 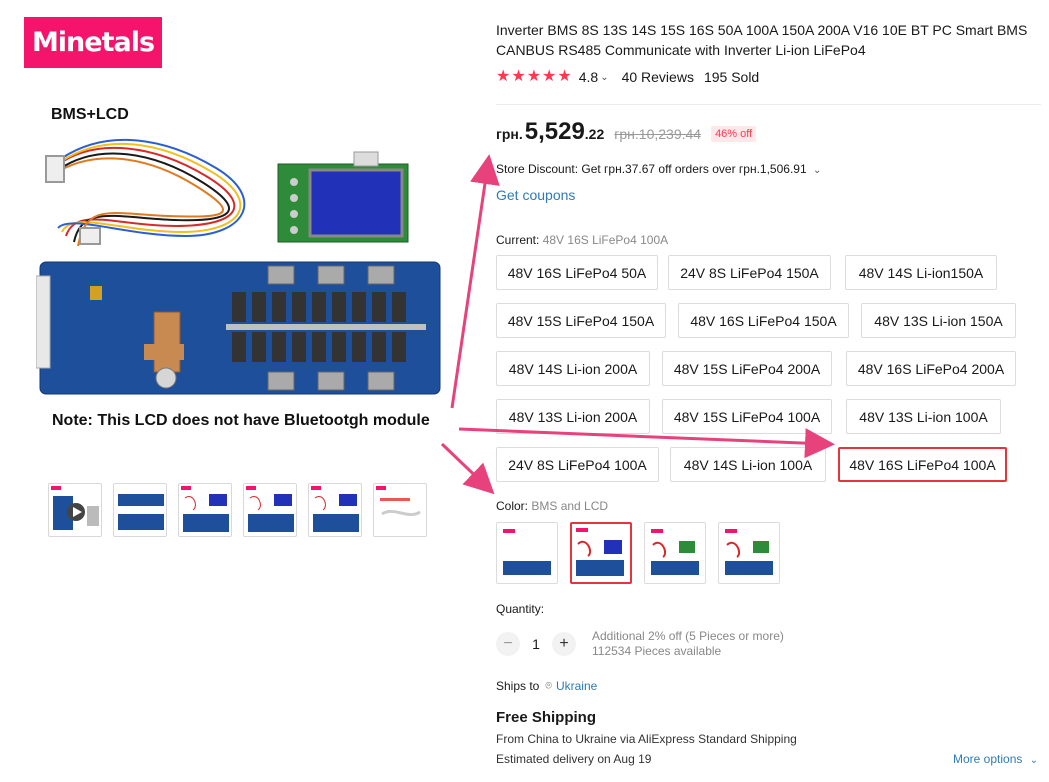 What do you see at coordinates (747, 416) in the screenshot?
I see `variant-option: 48V 15S LiFePo4 100A` at bounding box center [747, 416].